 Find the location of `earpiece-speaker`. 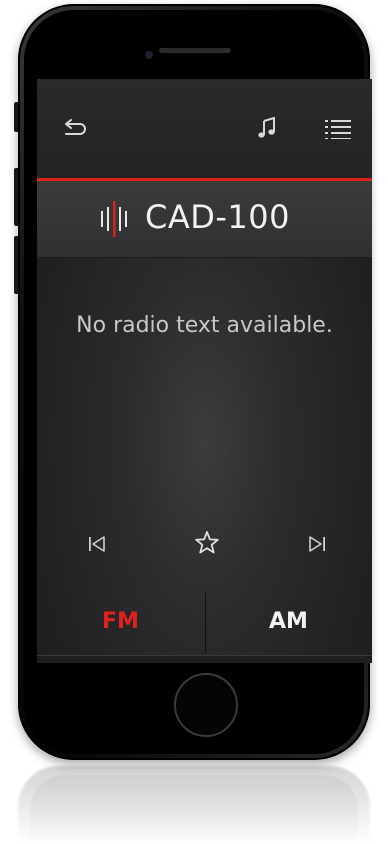

earpiece-speaker is located at coordinates (195, 50).